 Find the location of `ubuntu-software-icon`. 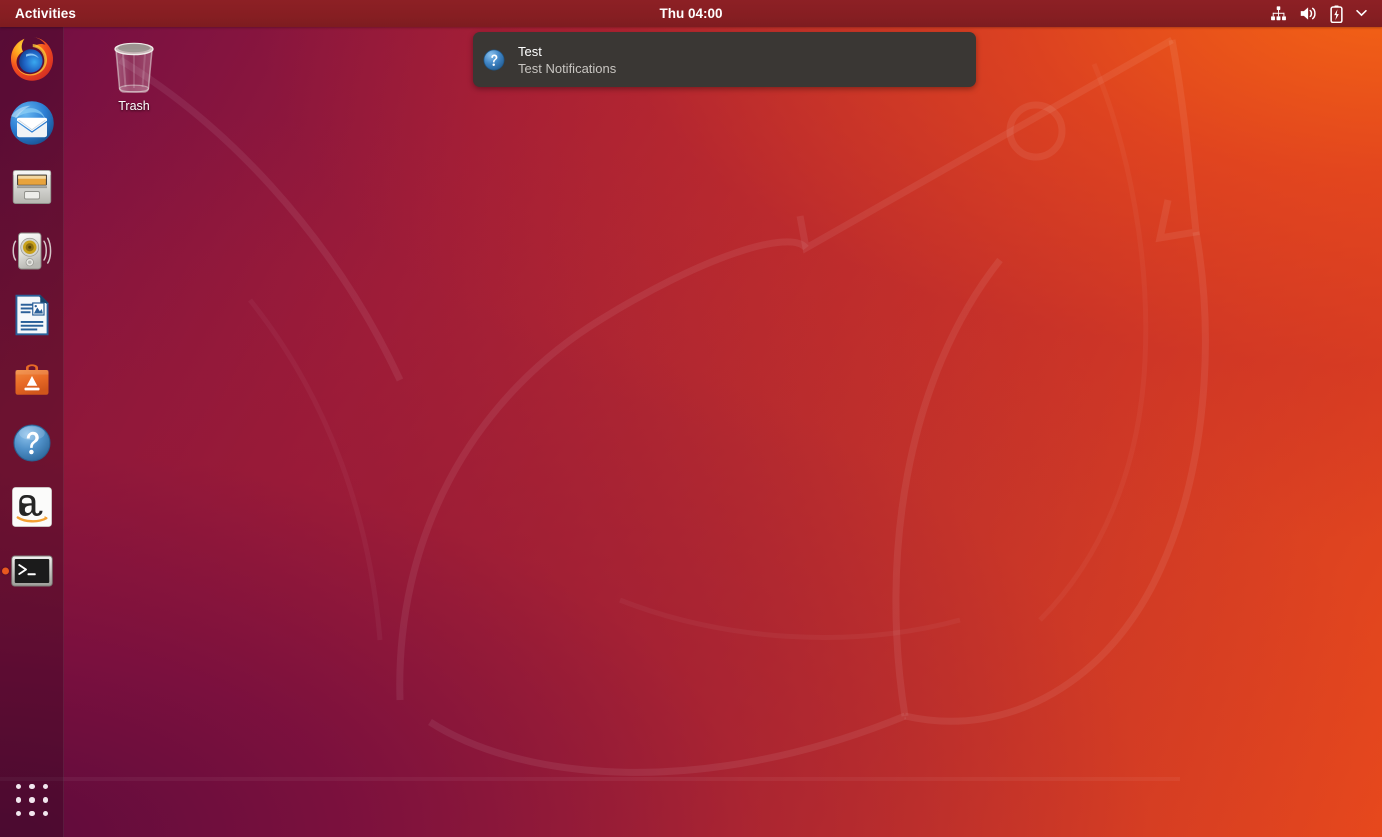

ubuntu-software-icon is located at coordinates (31, 379).